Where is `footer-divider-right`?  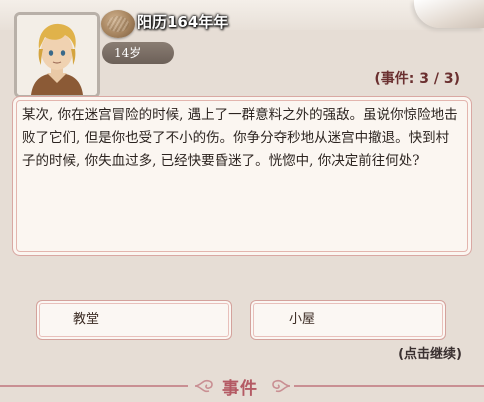
footer-divider-right is located at coordinates (389, 386).